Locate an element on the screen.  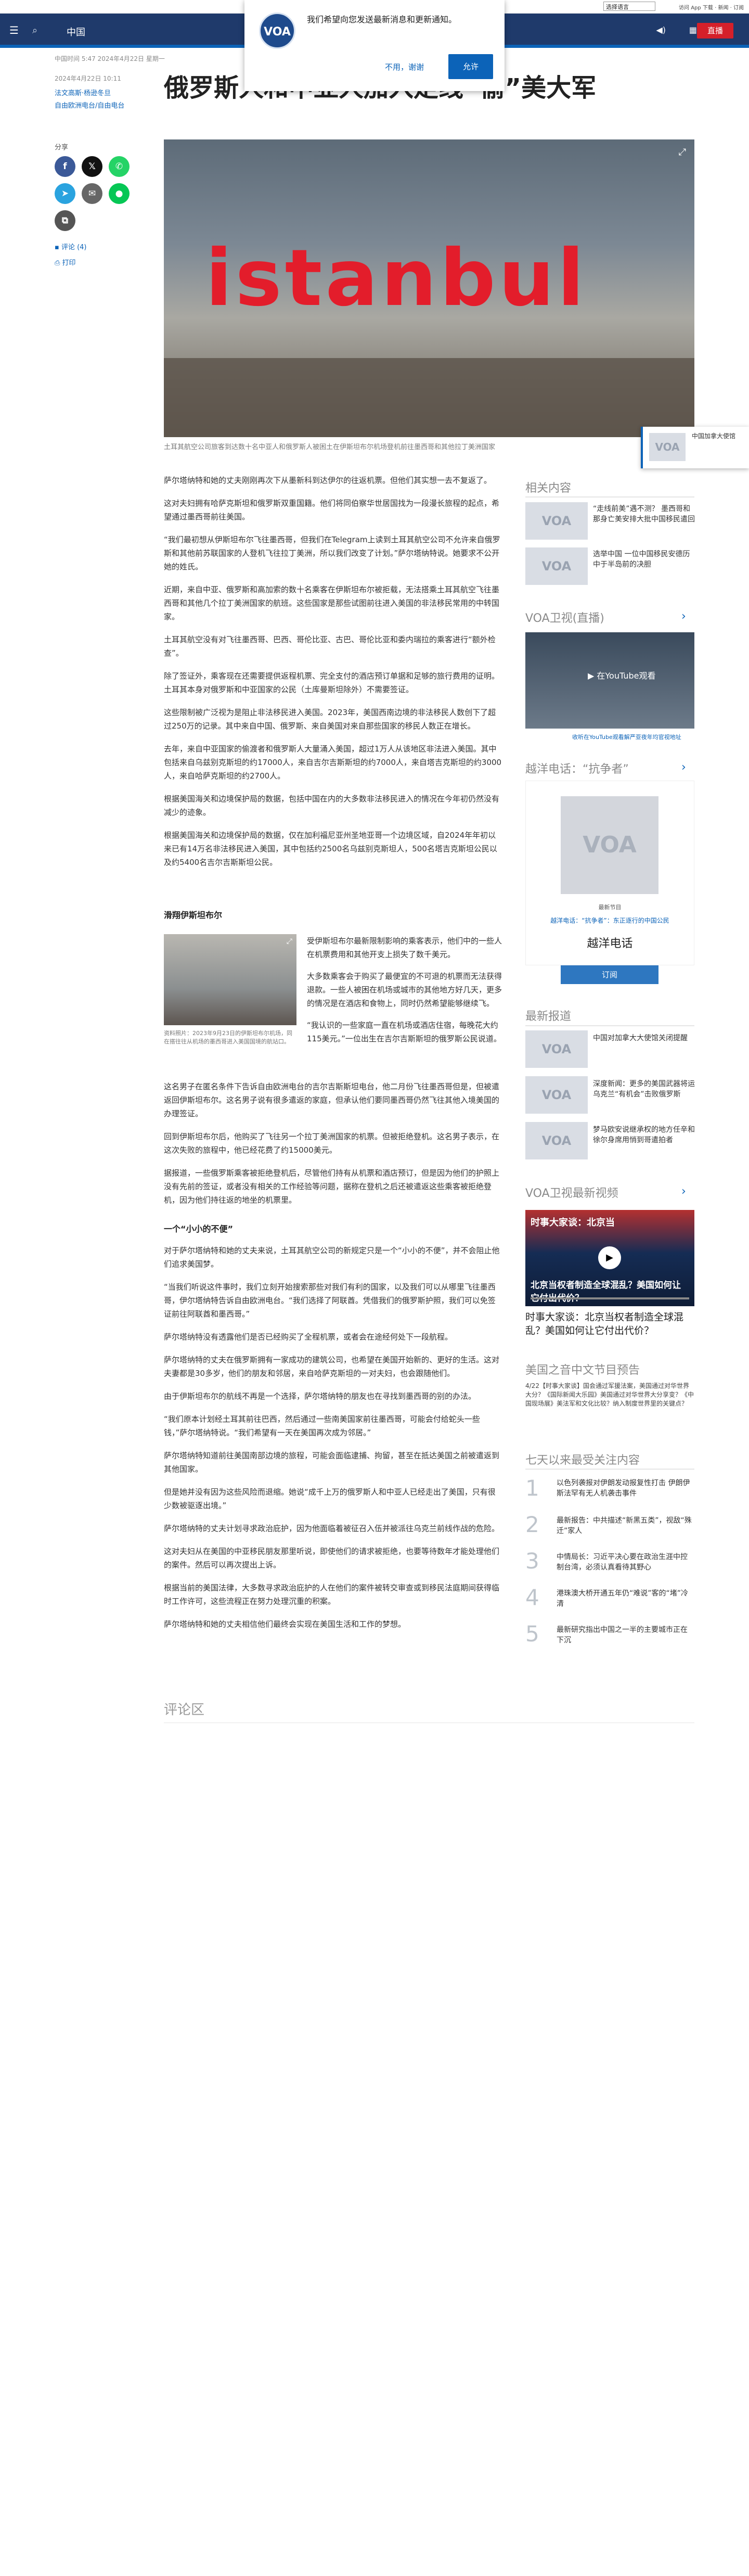
comments-heading: 评论区 is located at coordinates (184, 1710).